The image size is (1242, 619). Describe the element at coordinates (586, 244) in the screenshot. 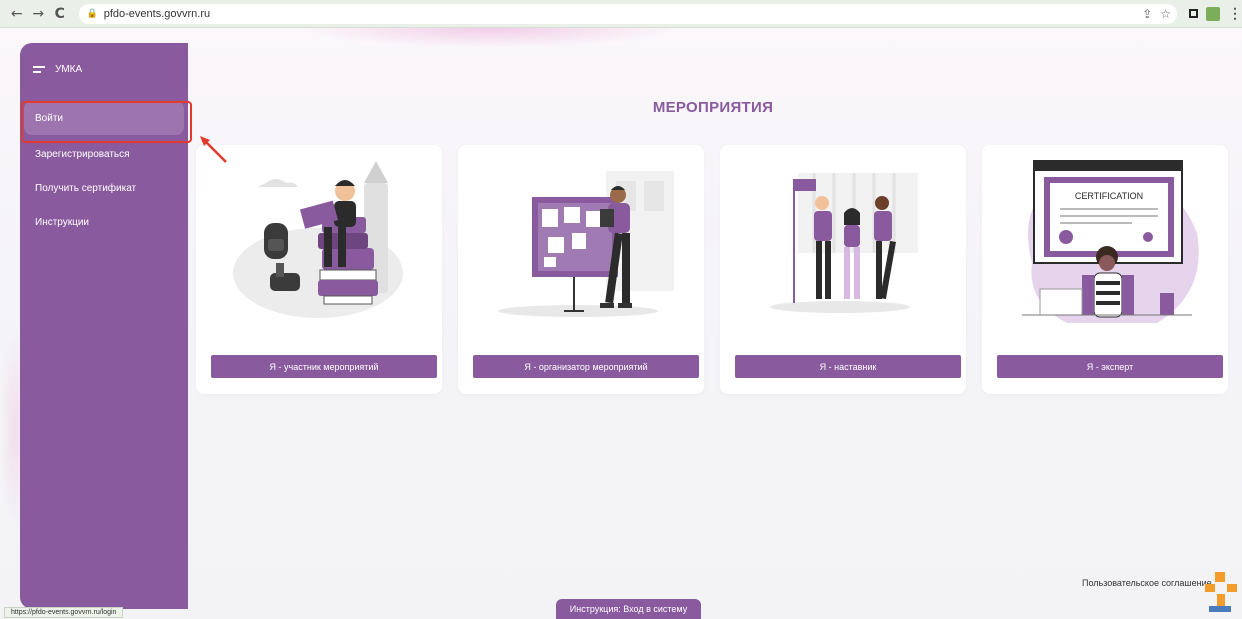

I see `organizer-illustration` at that location.